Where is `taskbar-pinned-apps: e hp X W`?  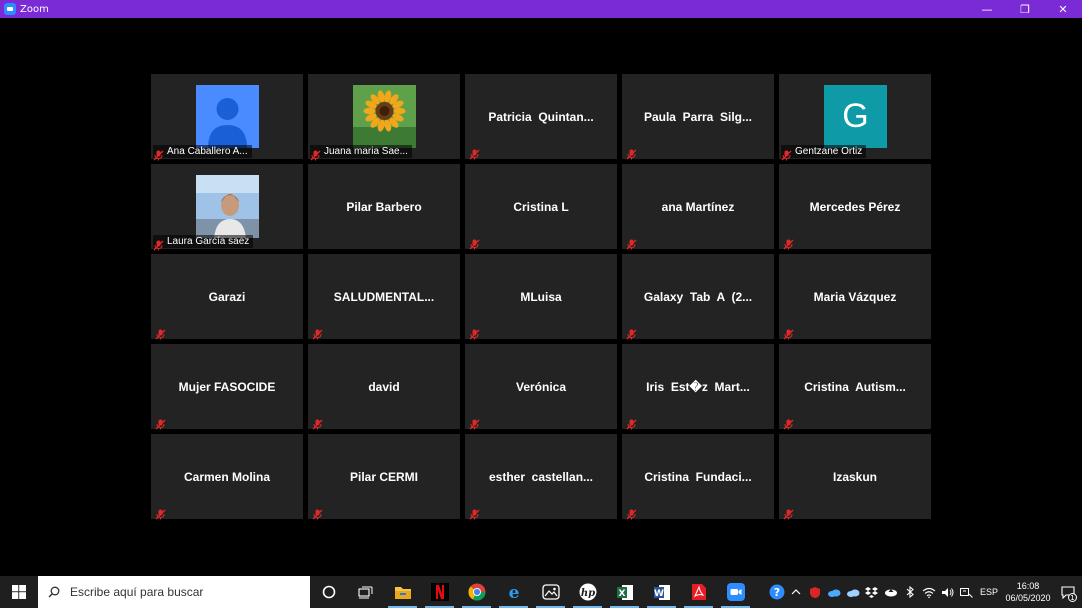 taskbar-pinned-apps: e hp X W is located at coordinates (532, 592).